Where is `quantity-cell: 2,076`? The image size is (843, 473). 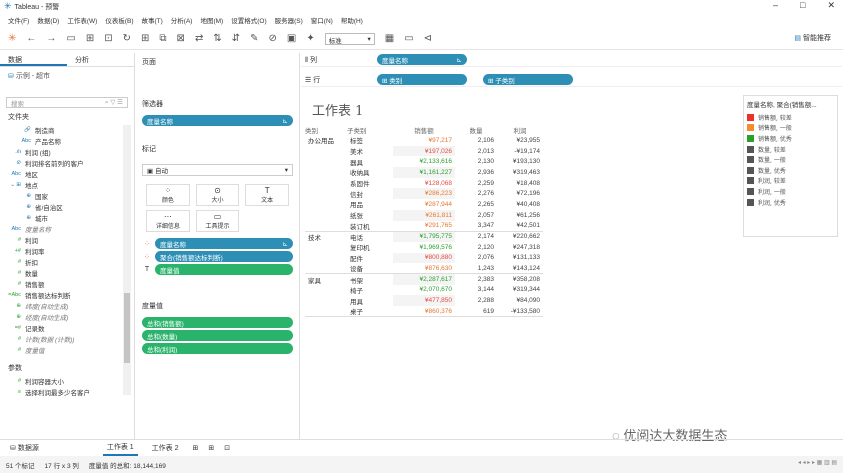 quantity-cell: 2,076 is located at coordinates (476, 258).